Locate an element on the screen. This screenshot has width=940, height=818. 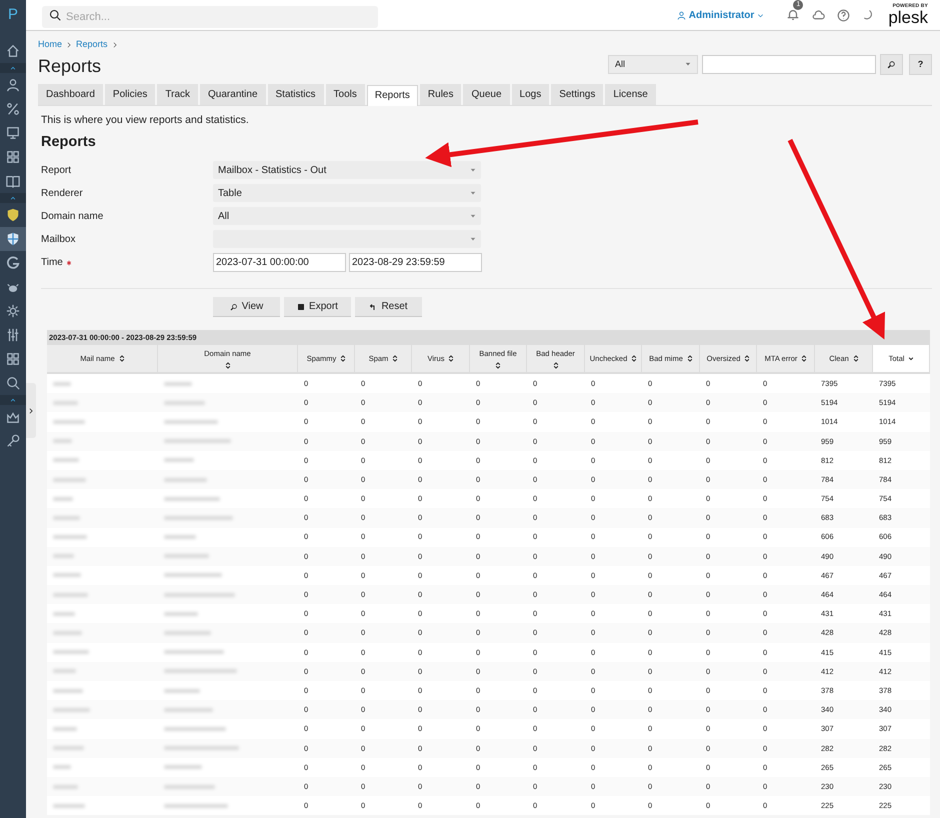
help-icon is located at coordinates (843, 15).